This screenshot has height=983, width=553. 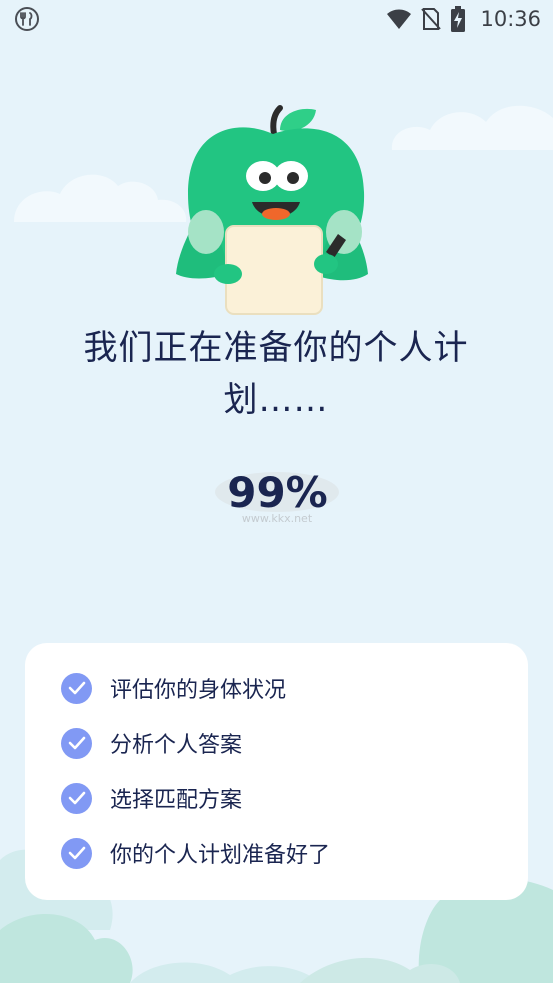 I want to click on progress-percent: 99%, so click(x=277, y=492).